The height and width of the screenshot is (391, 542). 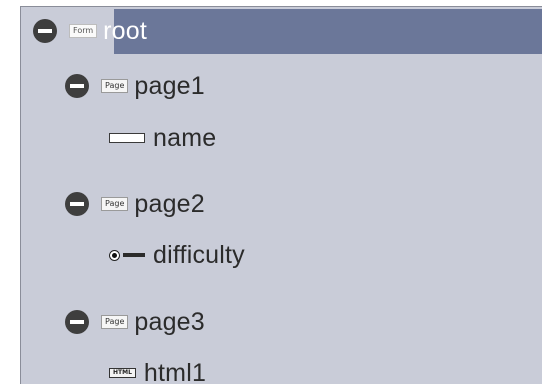 I want to click on tree-node-label: name, so click(x=184, y=138).